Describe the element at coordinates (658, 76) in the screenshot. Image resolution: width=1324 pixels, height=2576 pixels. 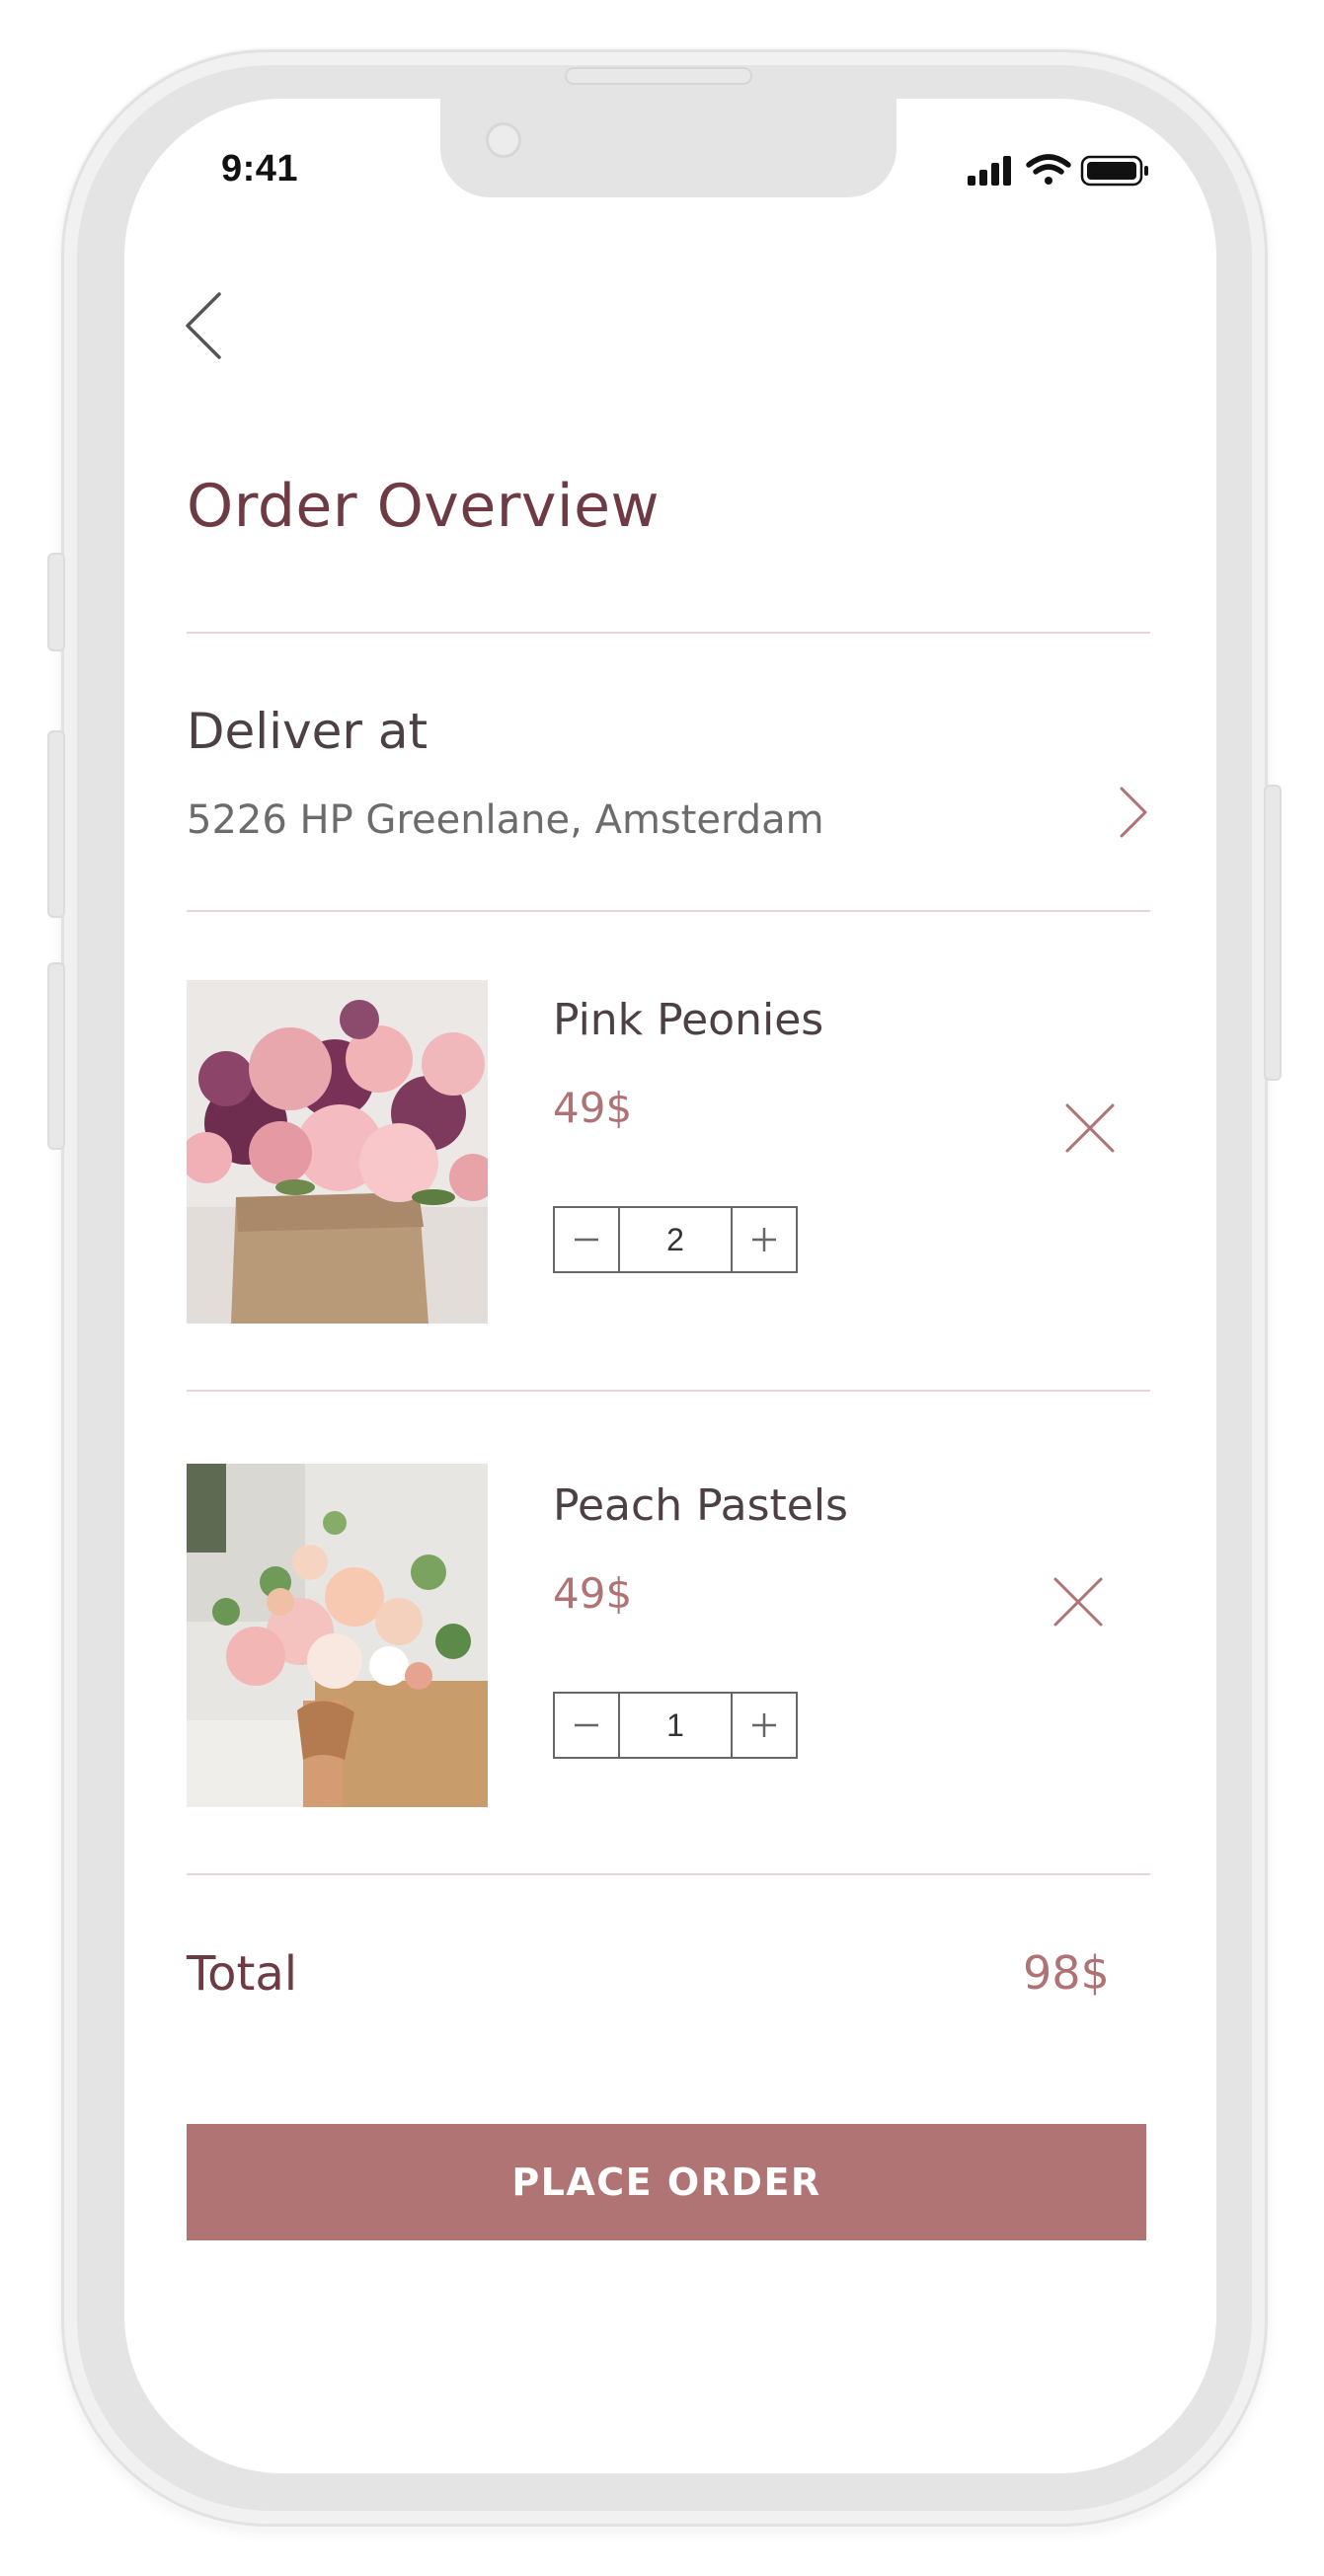
I see `speaker-slot` at that location.